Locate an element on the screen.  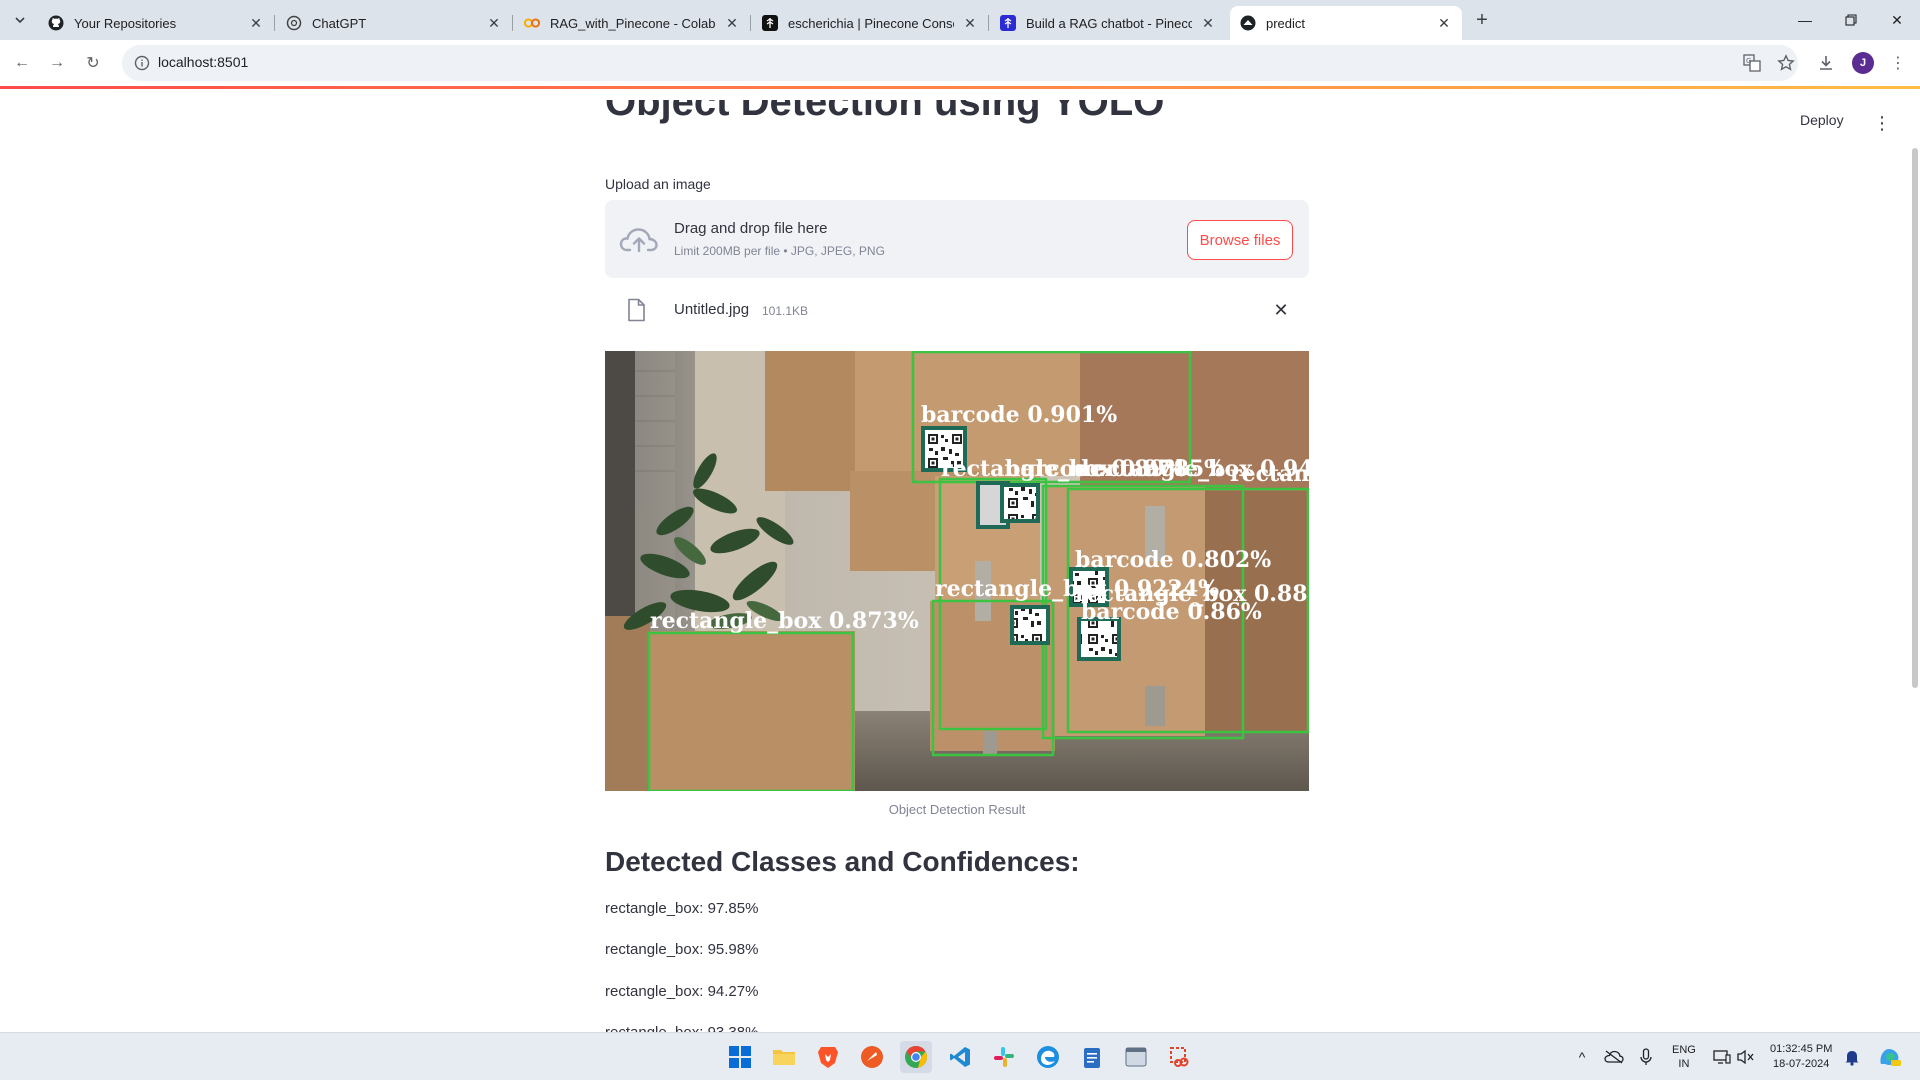
chatgpt-icon is located at coordinates (294, 23).